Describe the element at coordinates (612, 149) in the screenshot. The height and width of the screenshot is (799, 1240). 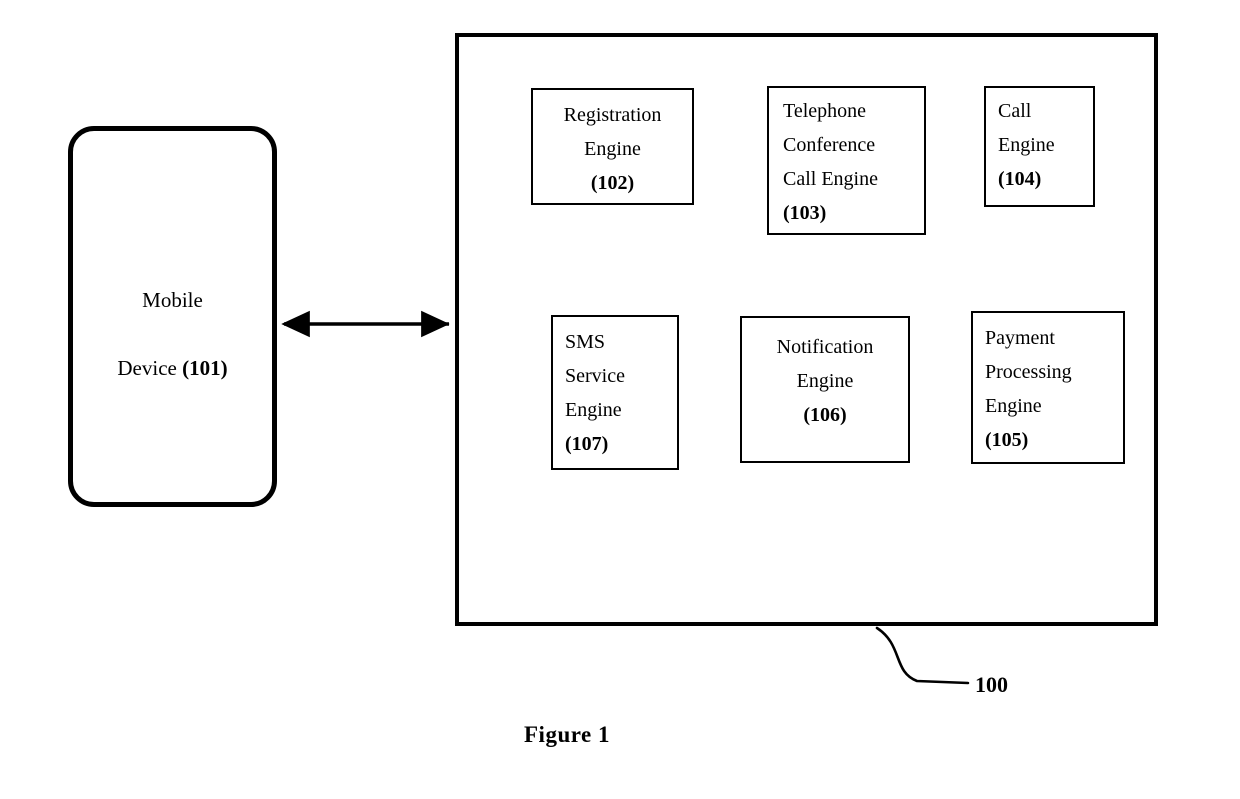
I see `registration-engine-label: Registration Engine (102)` at that location.